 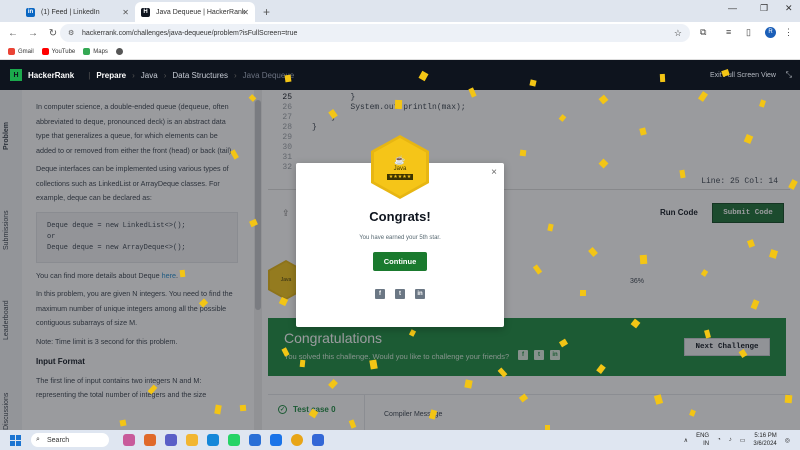 What do you see at coordinates (297, 440) in the screenshot?
I see `chrome-icon` at bounding box center [297, 440].